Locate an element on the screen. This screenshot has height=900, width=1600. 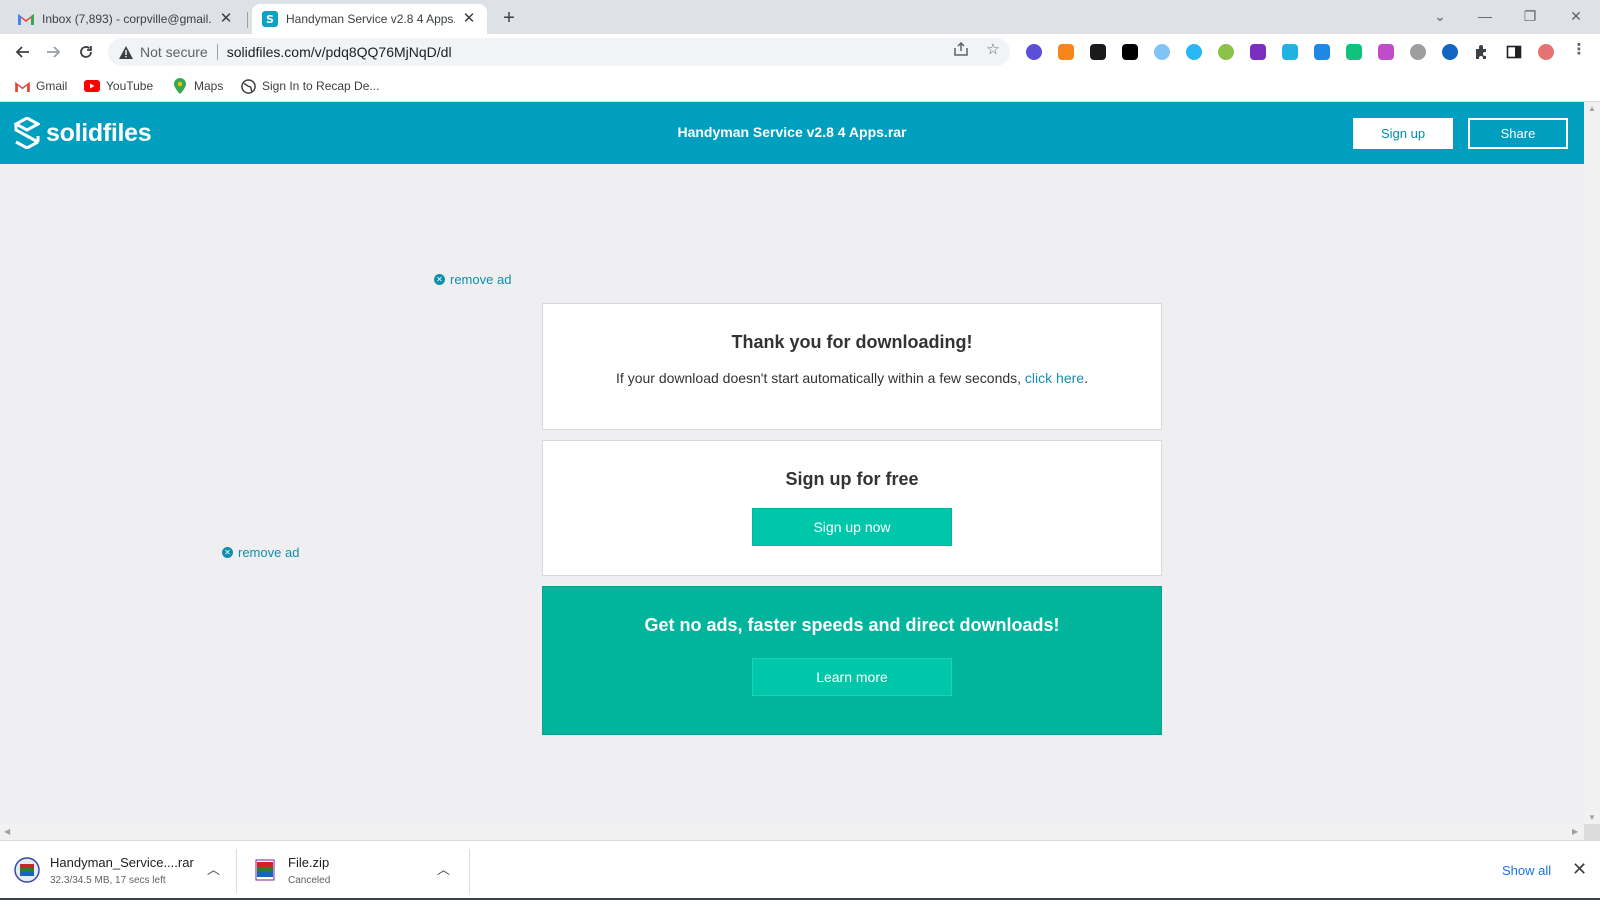
bookmark-label: Maps is located at coordinates (209, 86).